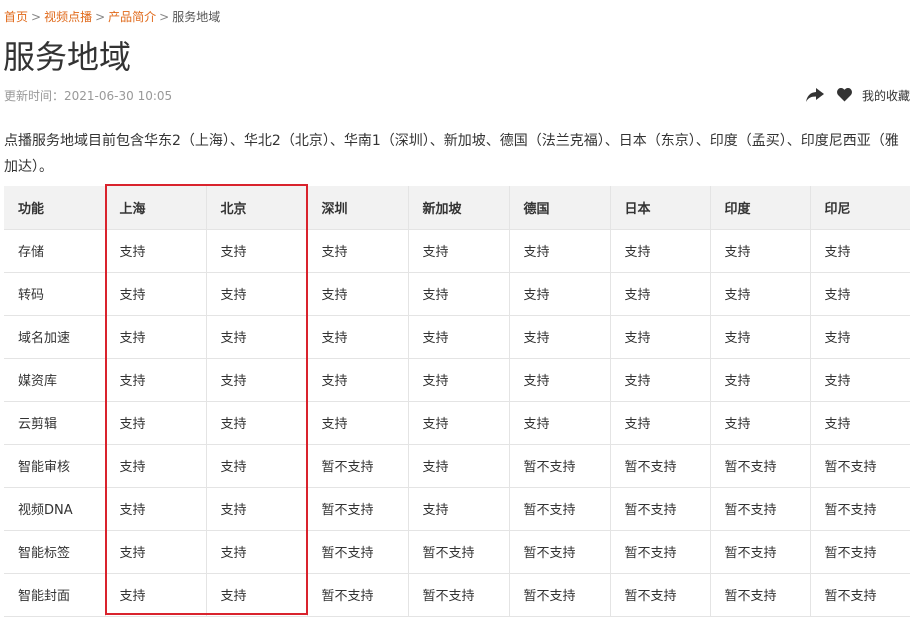 The height and width of the screenshot is (621, 920). Describe the element at coordinates (132, 17) in the screenshot. I see `breadcrumb-link-product-intro: 产品简介` at that location.